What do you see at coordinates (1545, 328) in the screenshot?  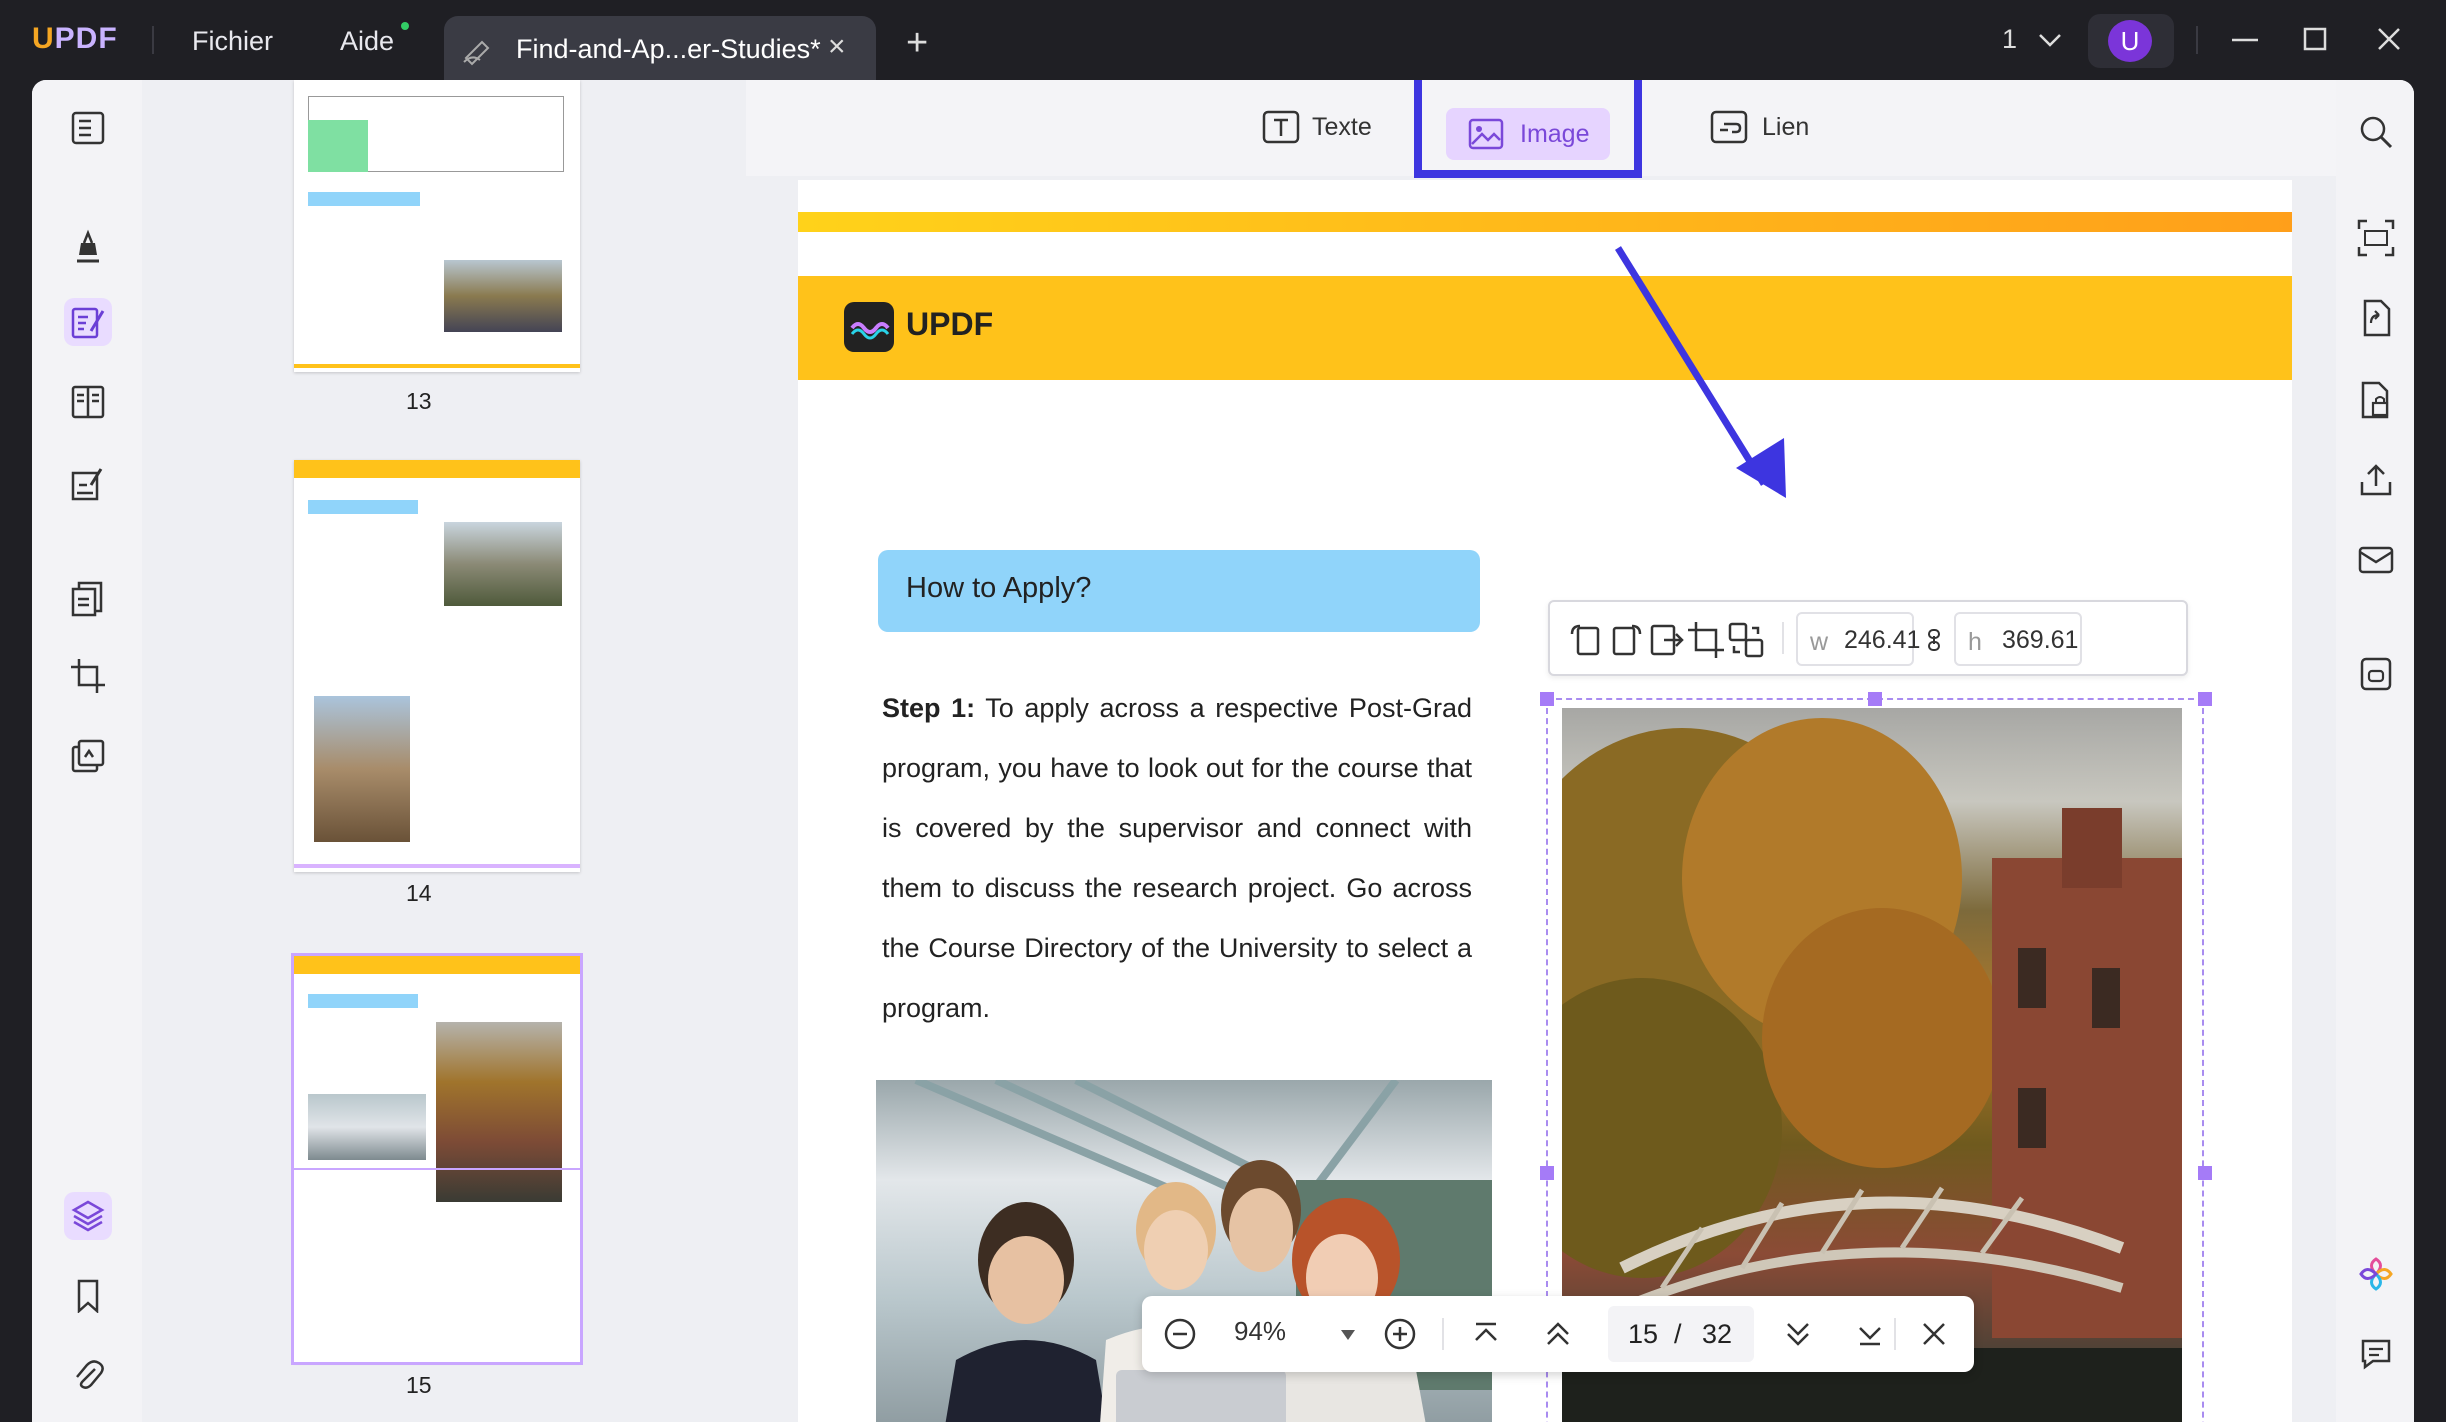 I see `page-banner: UPDF` at bounding box center [1545, 328].